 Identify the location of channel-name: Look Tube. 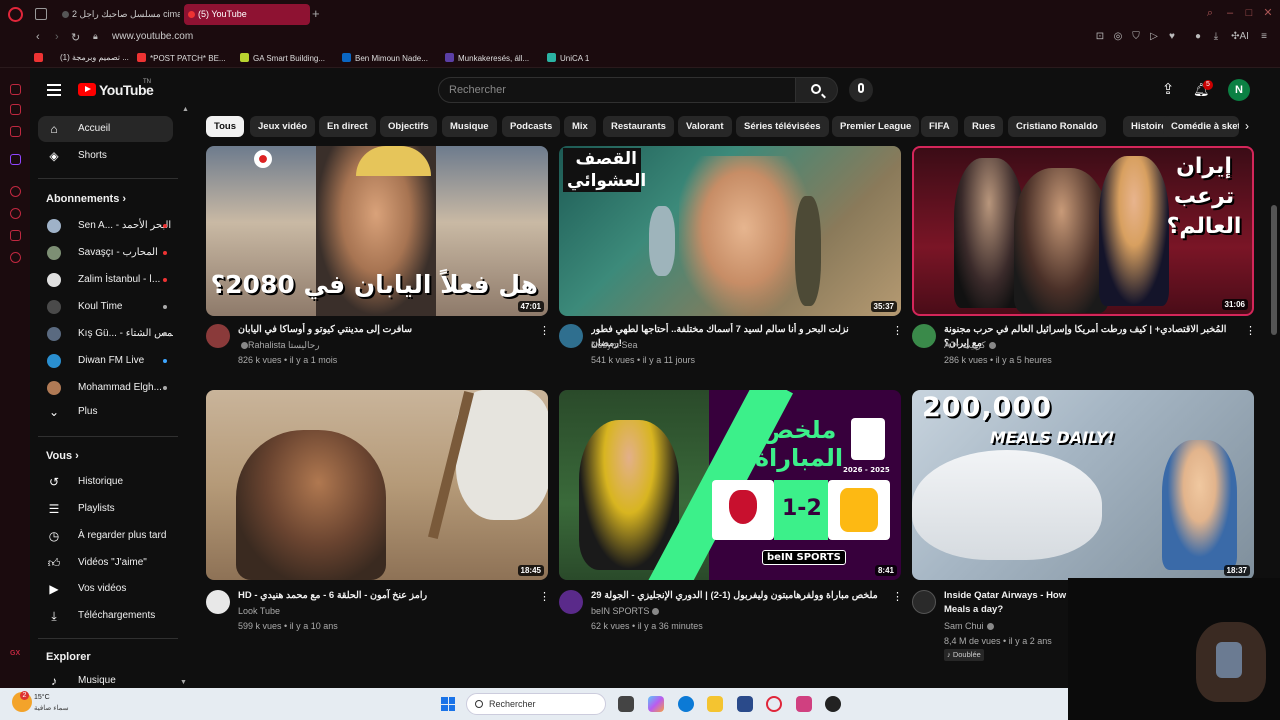
(259, 611).